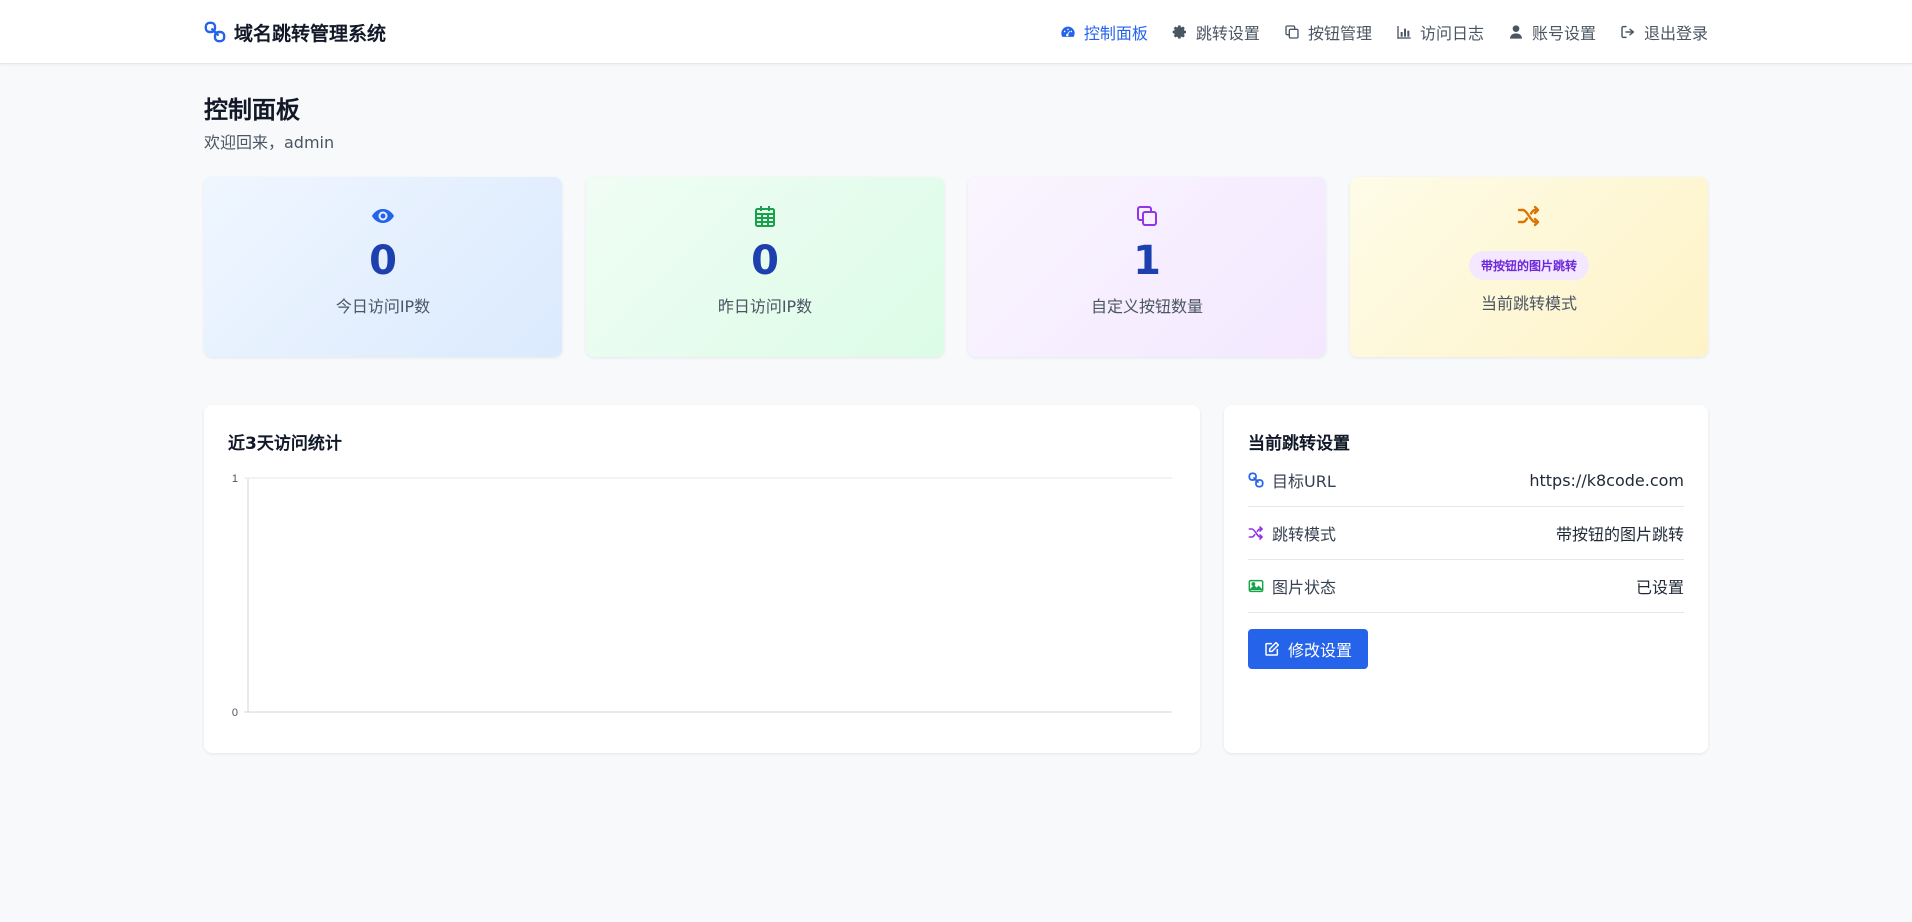  I want to click on stat-label: 今日访问IP数, so click(383, 306).